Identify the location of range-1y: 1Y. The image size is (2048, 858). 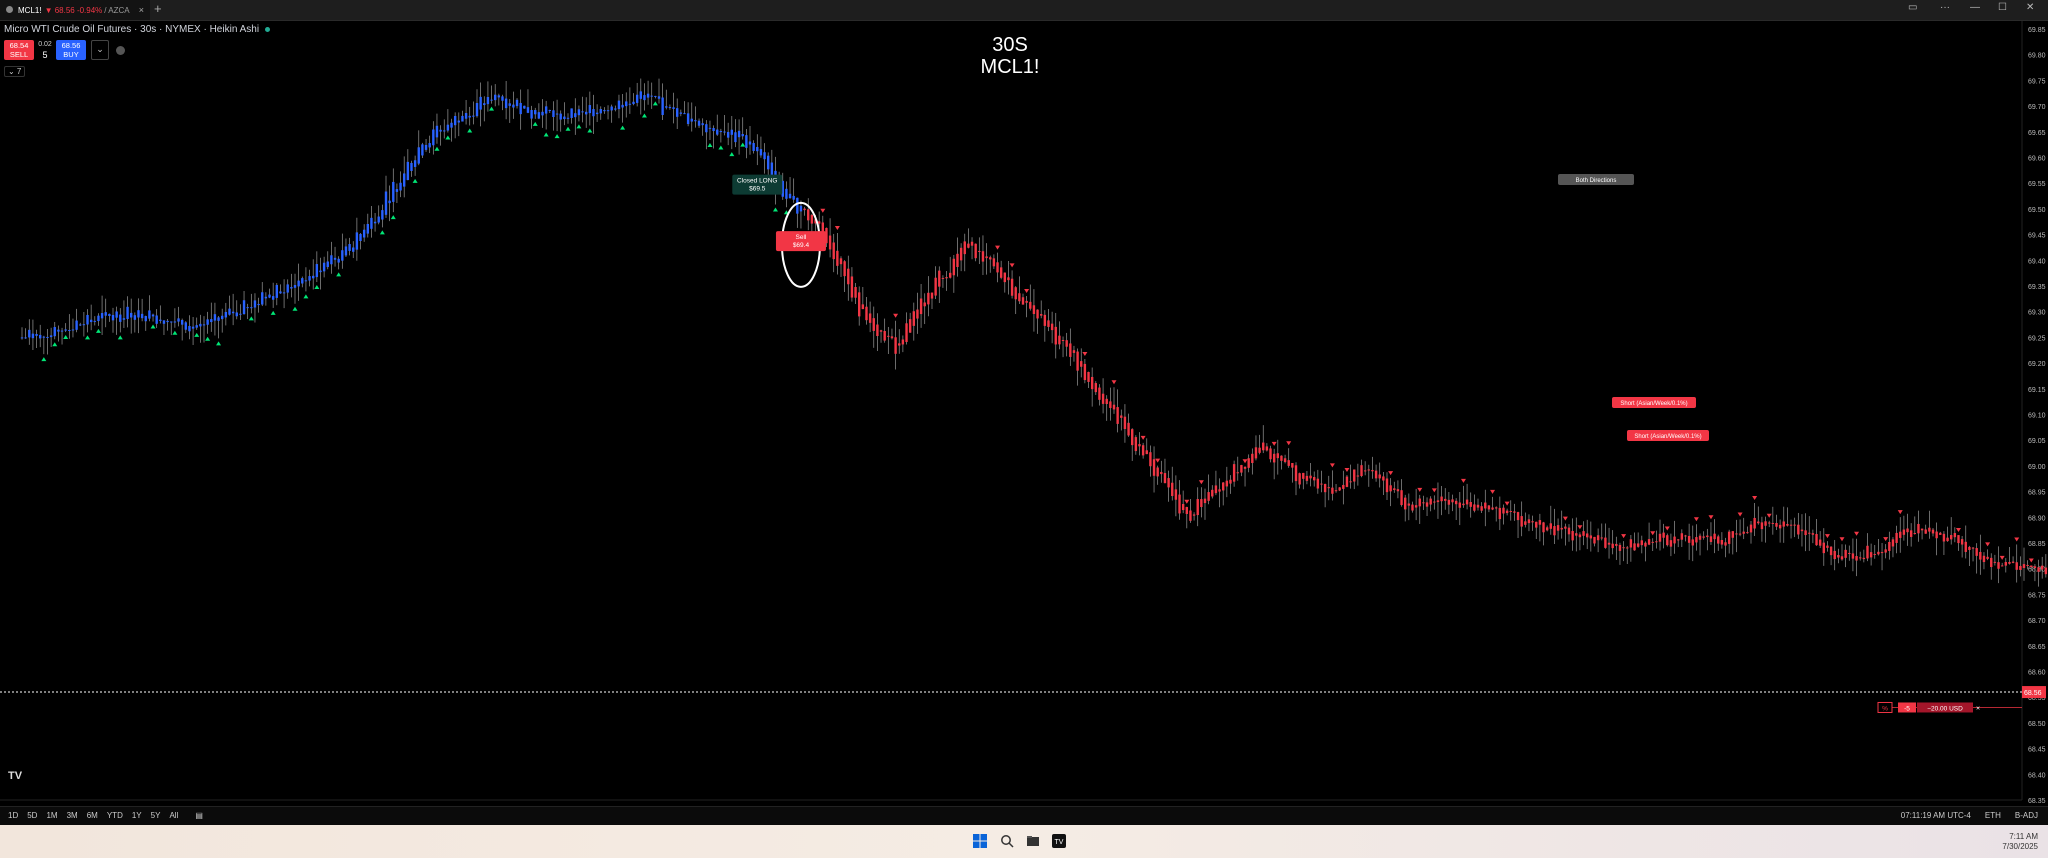
(137, 815).